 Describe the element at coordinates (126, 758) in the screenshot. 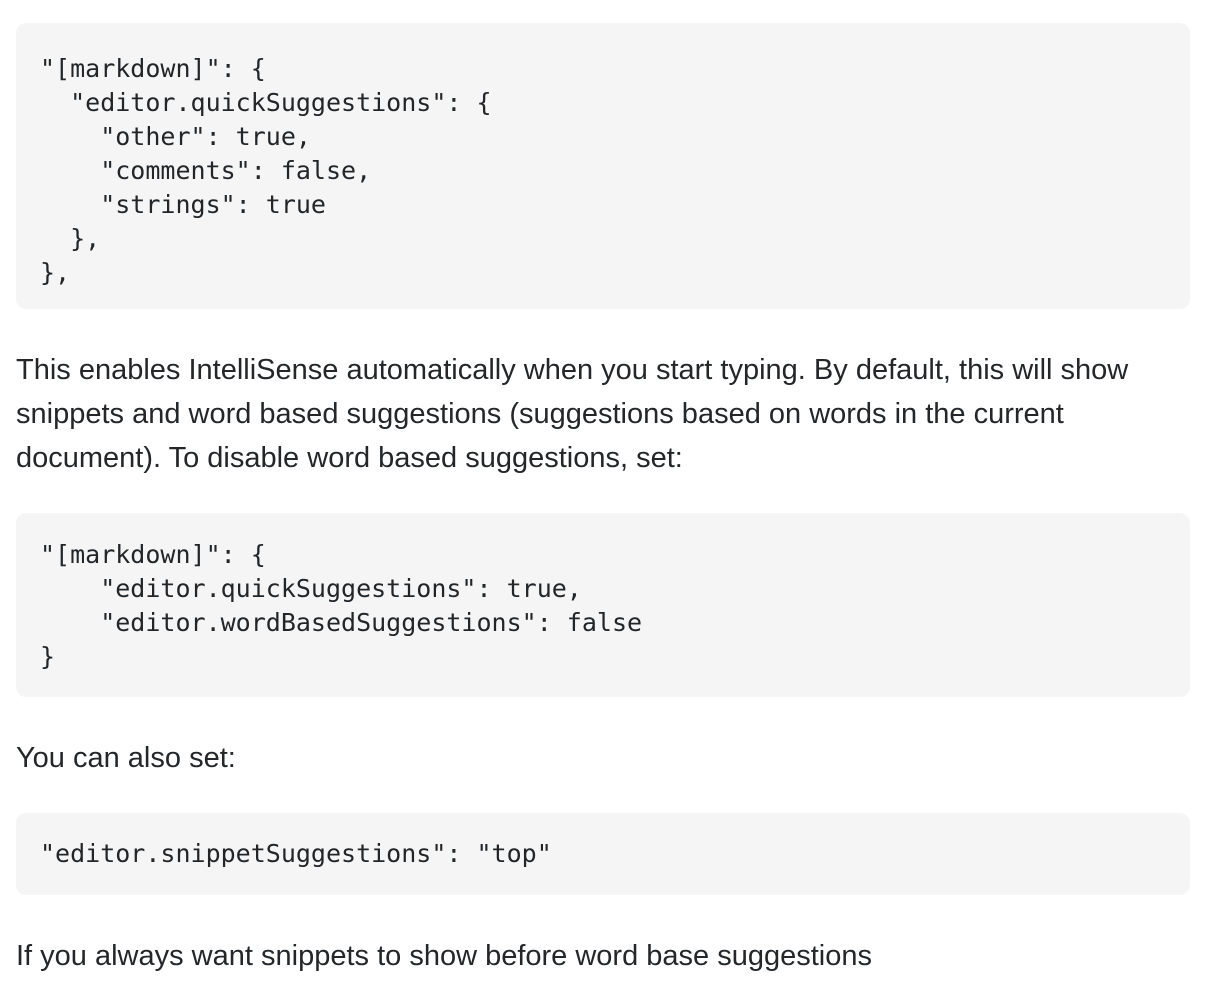

I see `paragraph-also-set: You can also set:` at that location.